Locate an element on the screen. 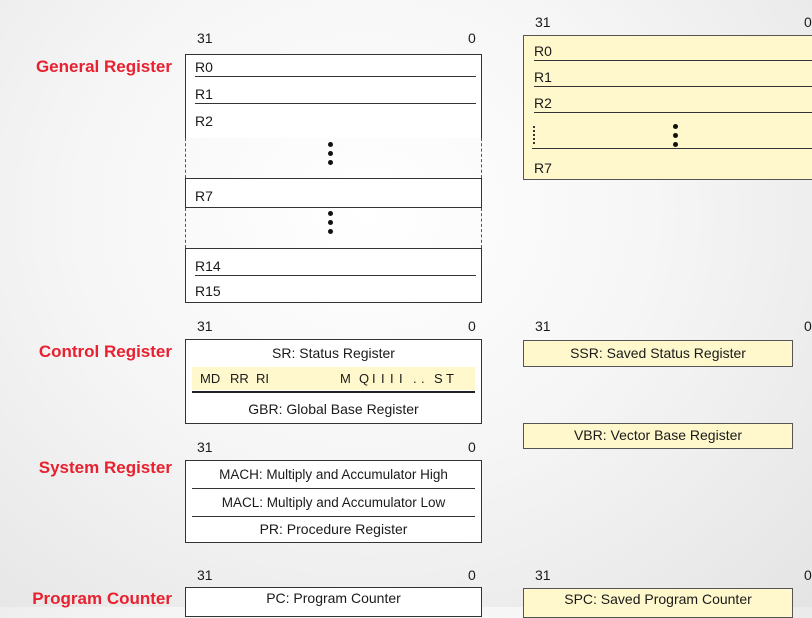 The image size is (812, 618). control-bit-31: 31 is located at coordinates (205, 326).